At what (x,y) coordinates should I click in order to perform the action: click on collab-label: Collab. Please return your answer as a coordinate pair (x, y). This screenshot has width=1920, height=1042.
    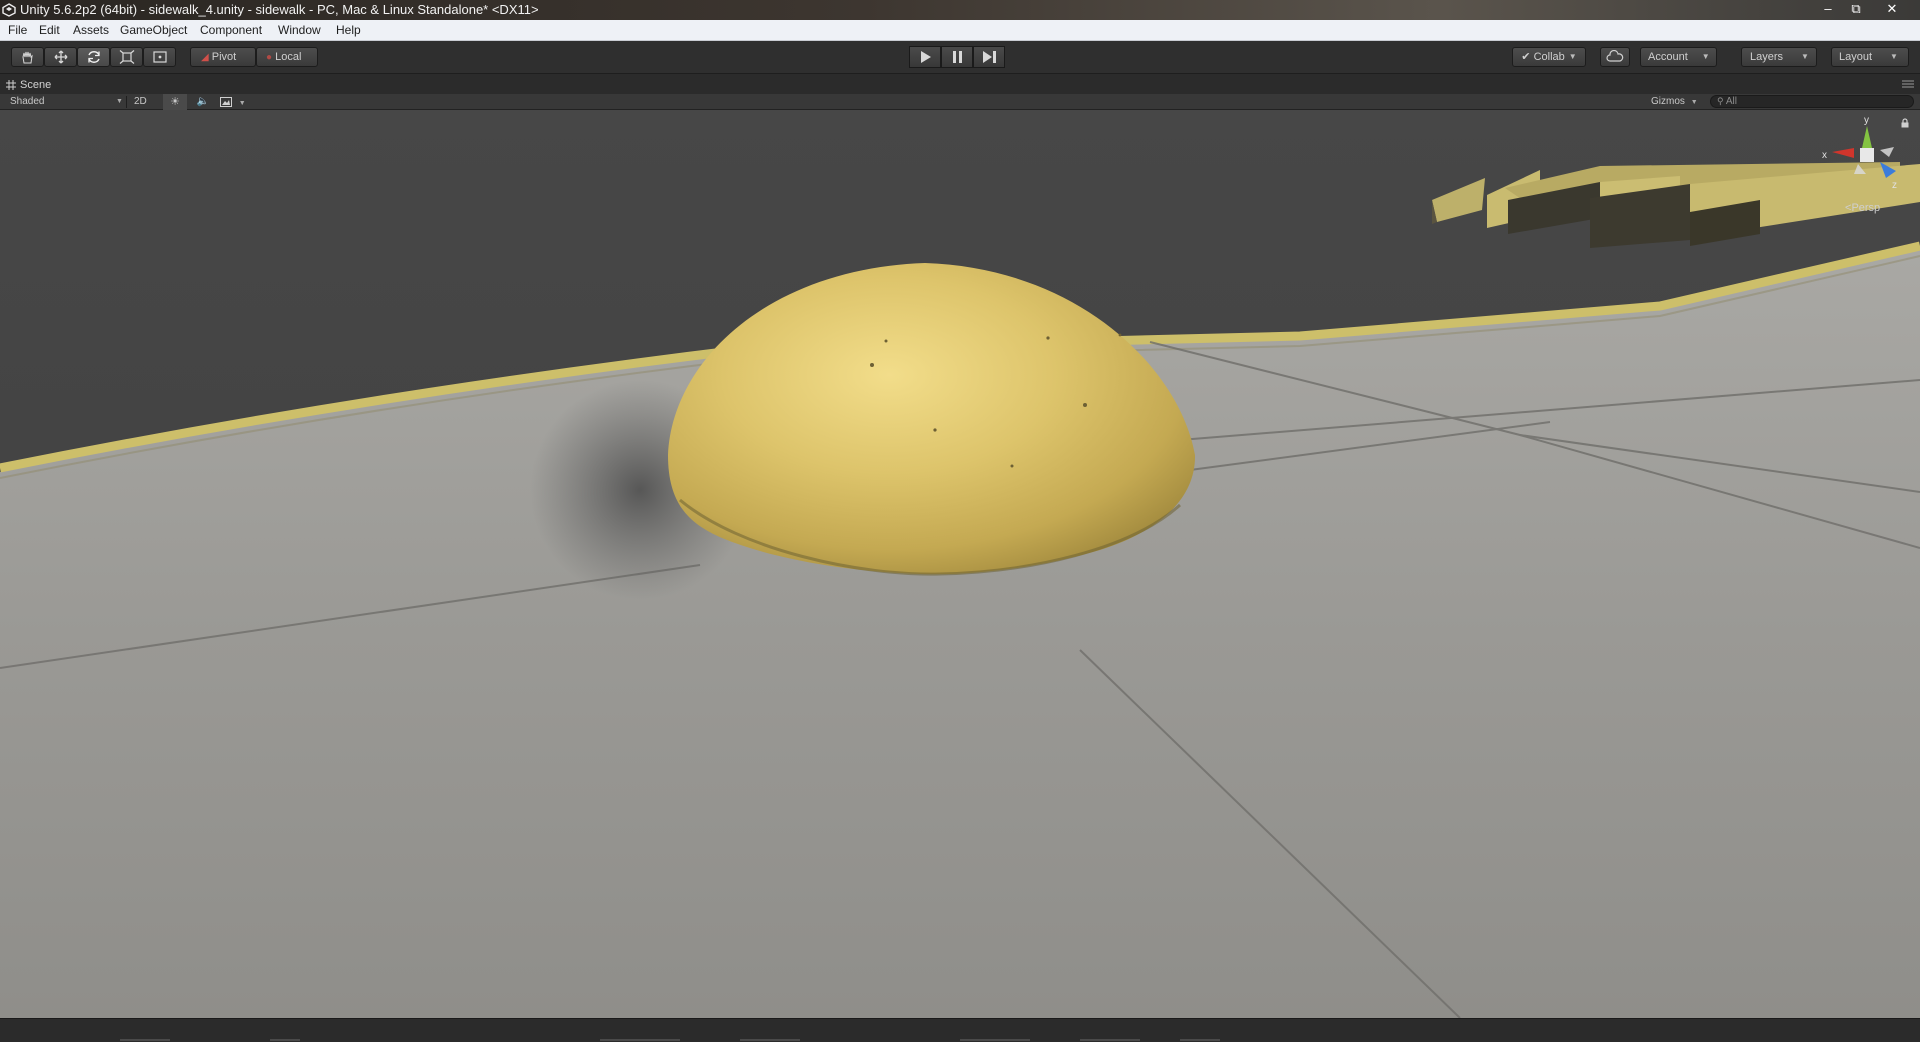
    Looking at the image, I should click on (1549, 57).